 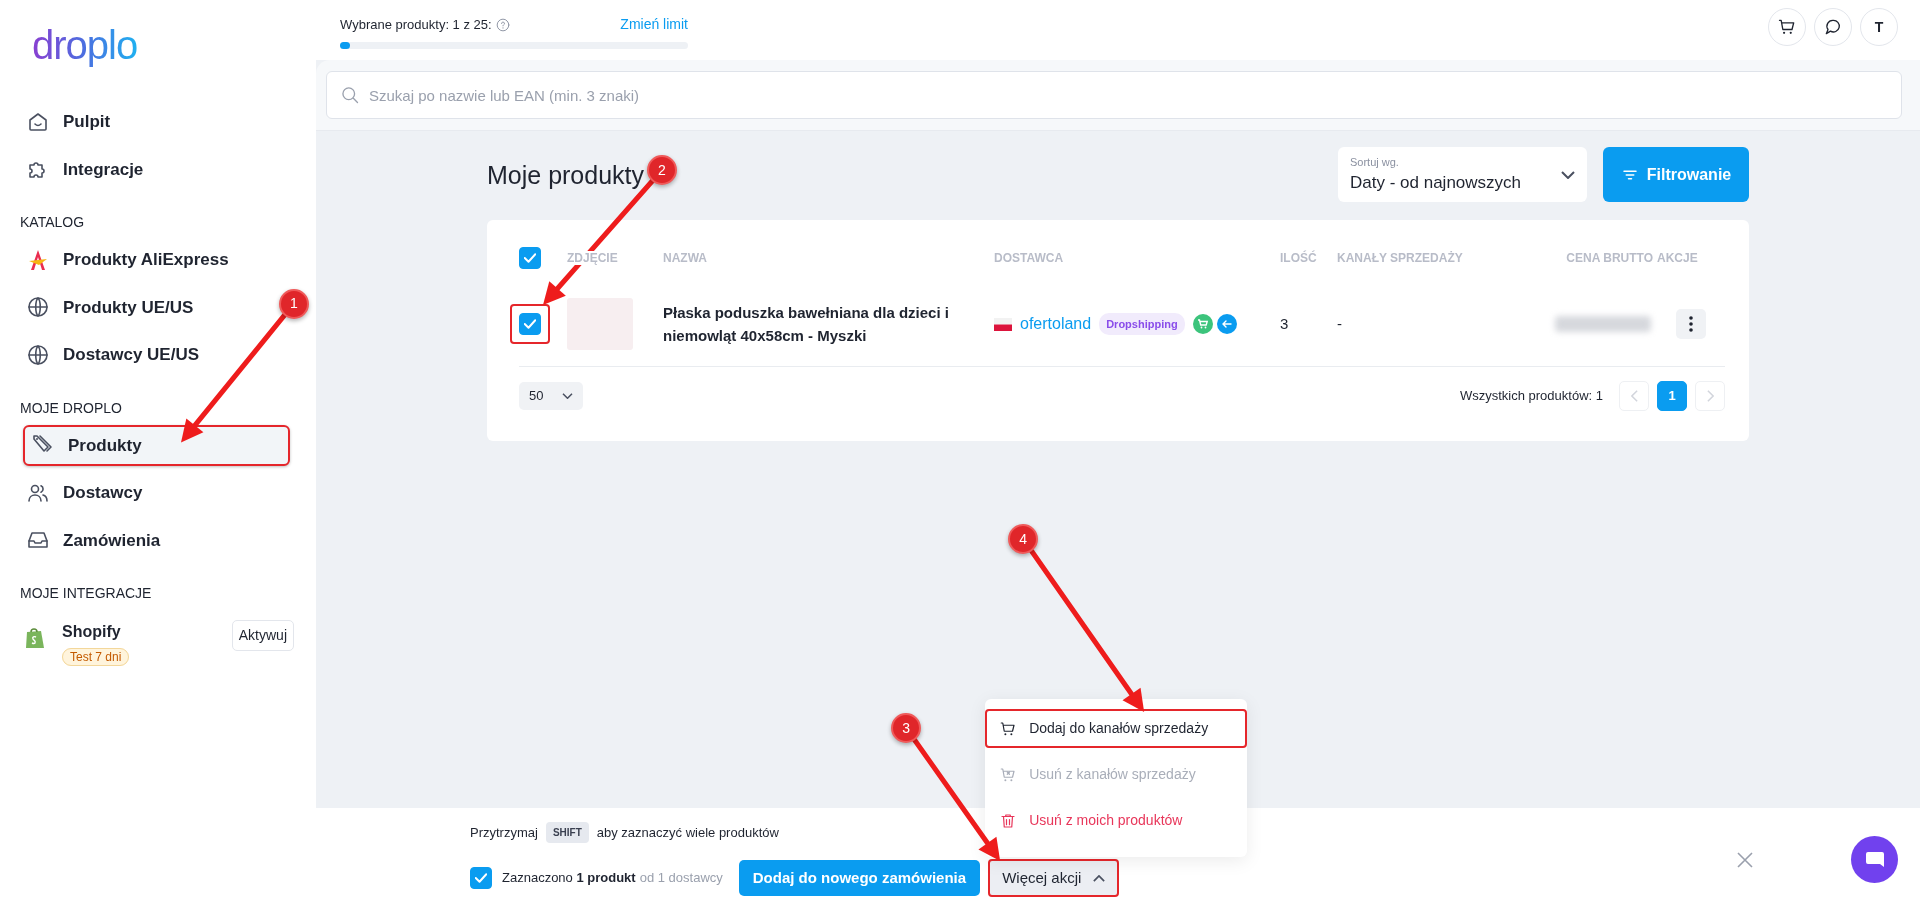 I want to click on chat-button, so click(x=1833, y=27).